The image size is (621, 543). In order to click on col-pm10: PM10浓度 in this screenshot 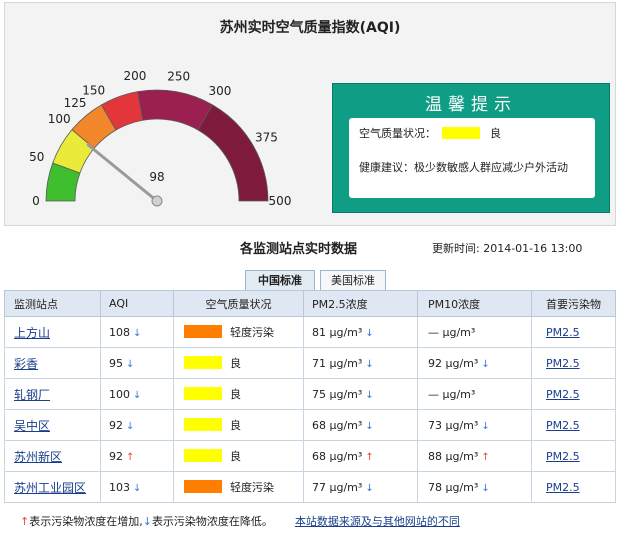, I will do `click(474, 303)`.